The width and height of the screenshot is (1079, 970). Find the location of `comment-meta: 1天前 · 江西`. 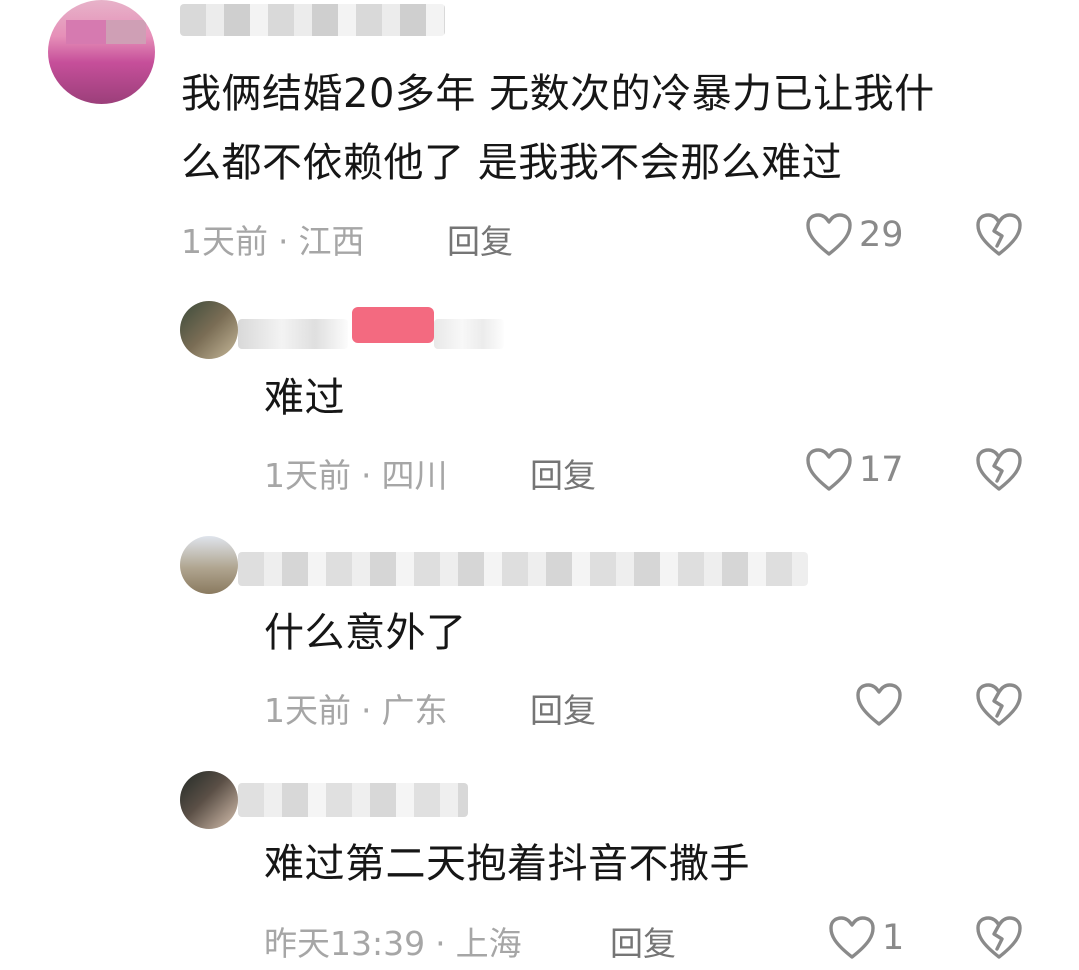

comment-meta: 1天前 · 江西 is located at coordinates (273, 239).